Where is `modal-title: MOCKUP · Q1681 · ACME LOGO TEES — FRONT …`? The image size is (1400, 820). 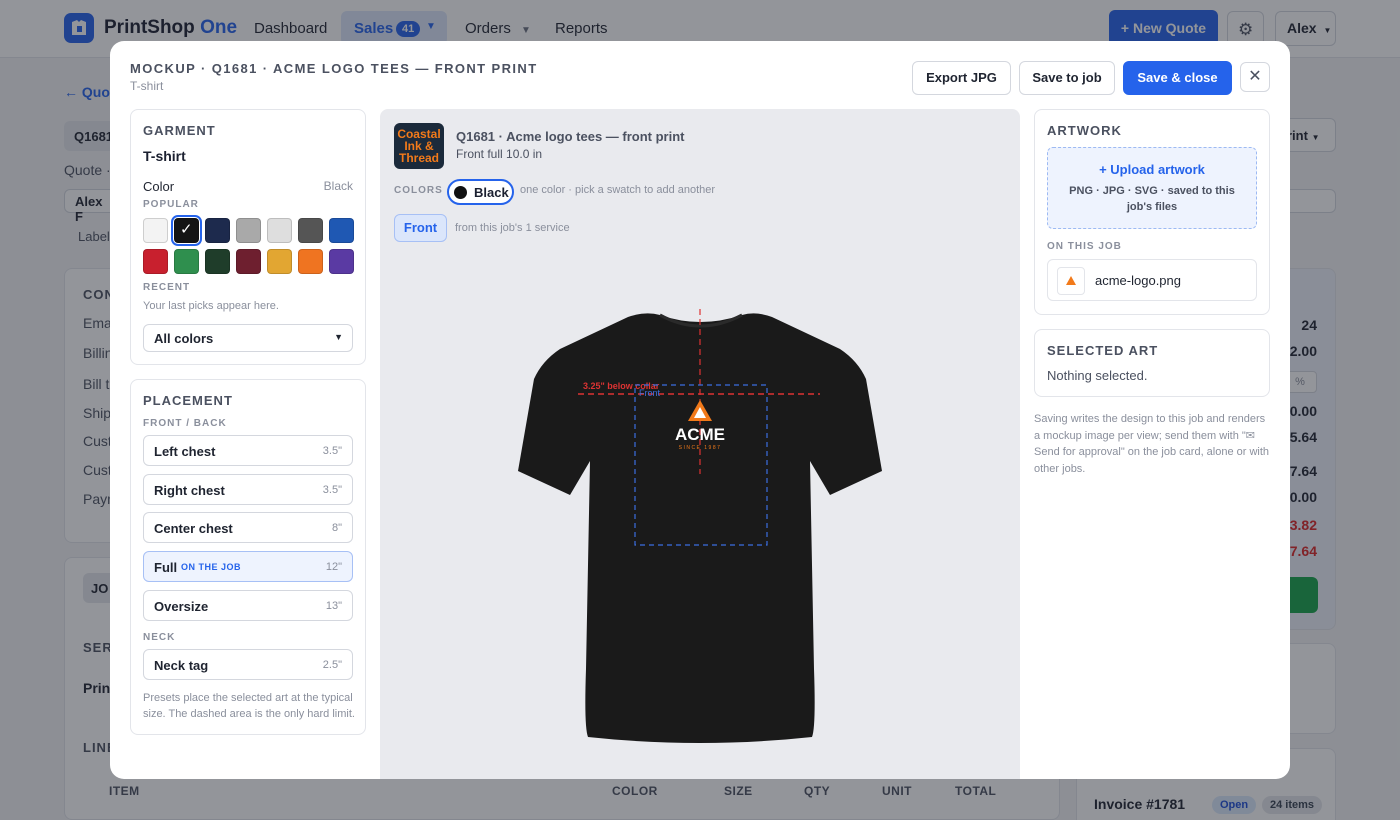 modal-title: MOCKUP · Q1681 · ACME LOGO TEES — FRONT … is located at coordinates (334, 68).